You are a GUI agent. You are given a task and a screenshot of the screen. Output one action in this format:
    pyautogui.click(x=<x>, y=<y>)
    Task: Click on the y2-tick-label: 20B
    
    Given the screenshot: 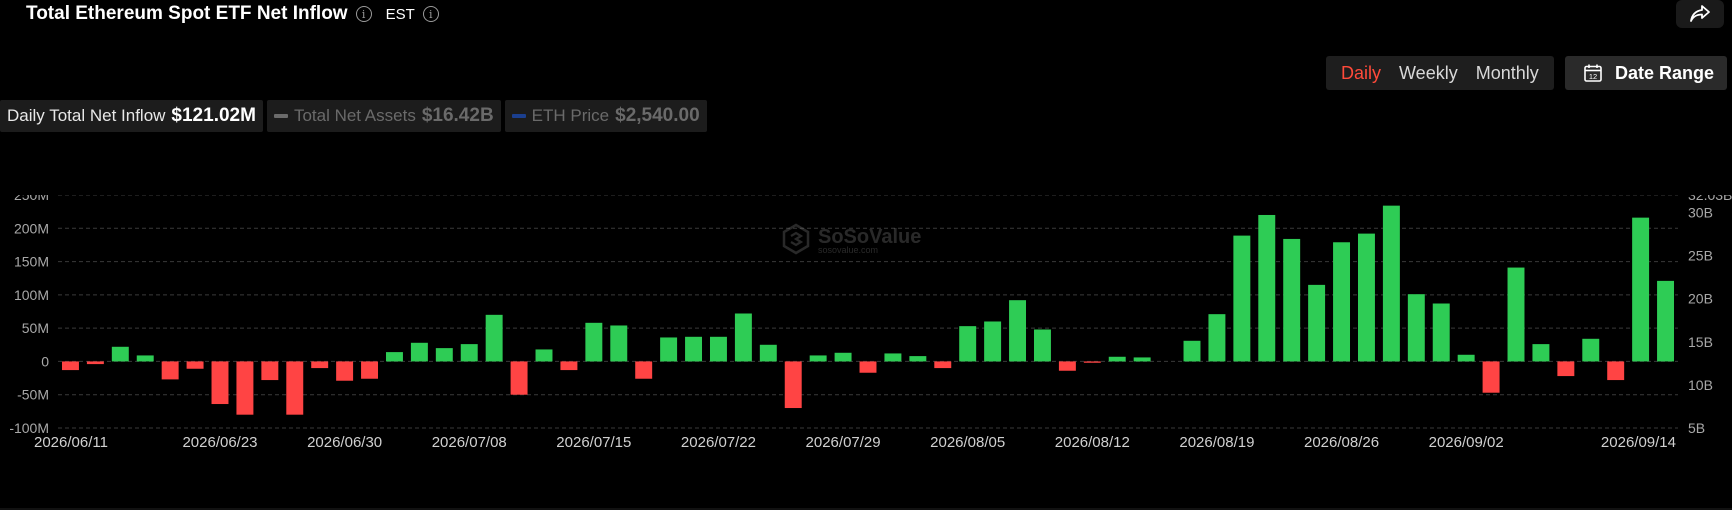 What is the action you would take?
    pyautogui.click(x=1700, y=299)
    